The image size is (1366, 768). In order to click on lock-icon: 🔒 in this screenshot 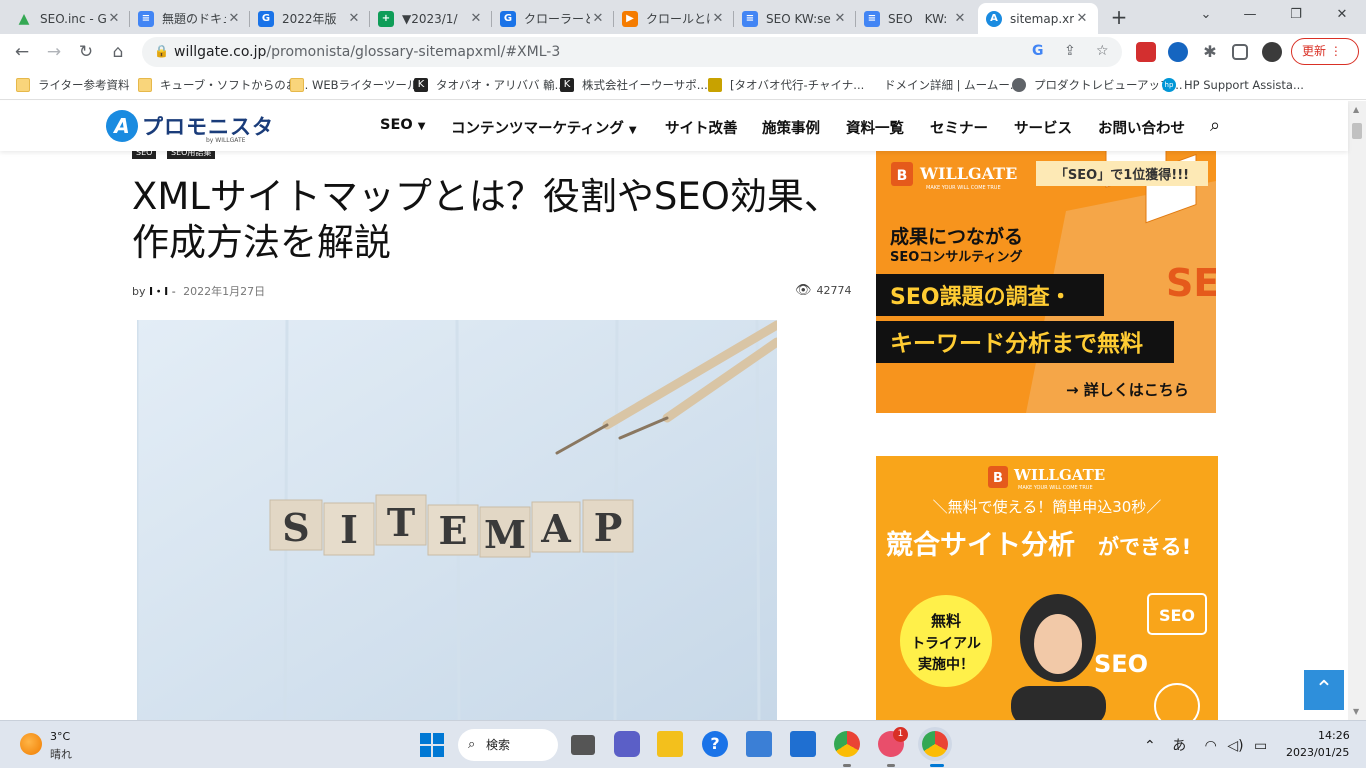, I will do `click(161, 51)`.